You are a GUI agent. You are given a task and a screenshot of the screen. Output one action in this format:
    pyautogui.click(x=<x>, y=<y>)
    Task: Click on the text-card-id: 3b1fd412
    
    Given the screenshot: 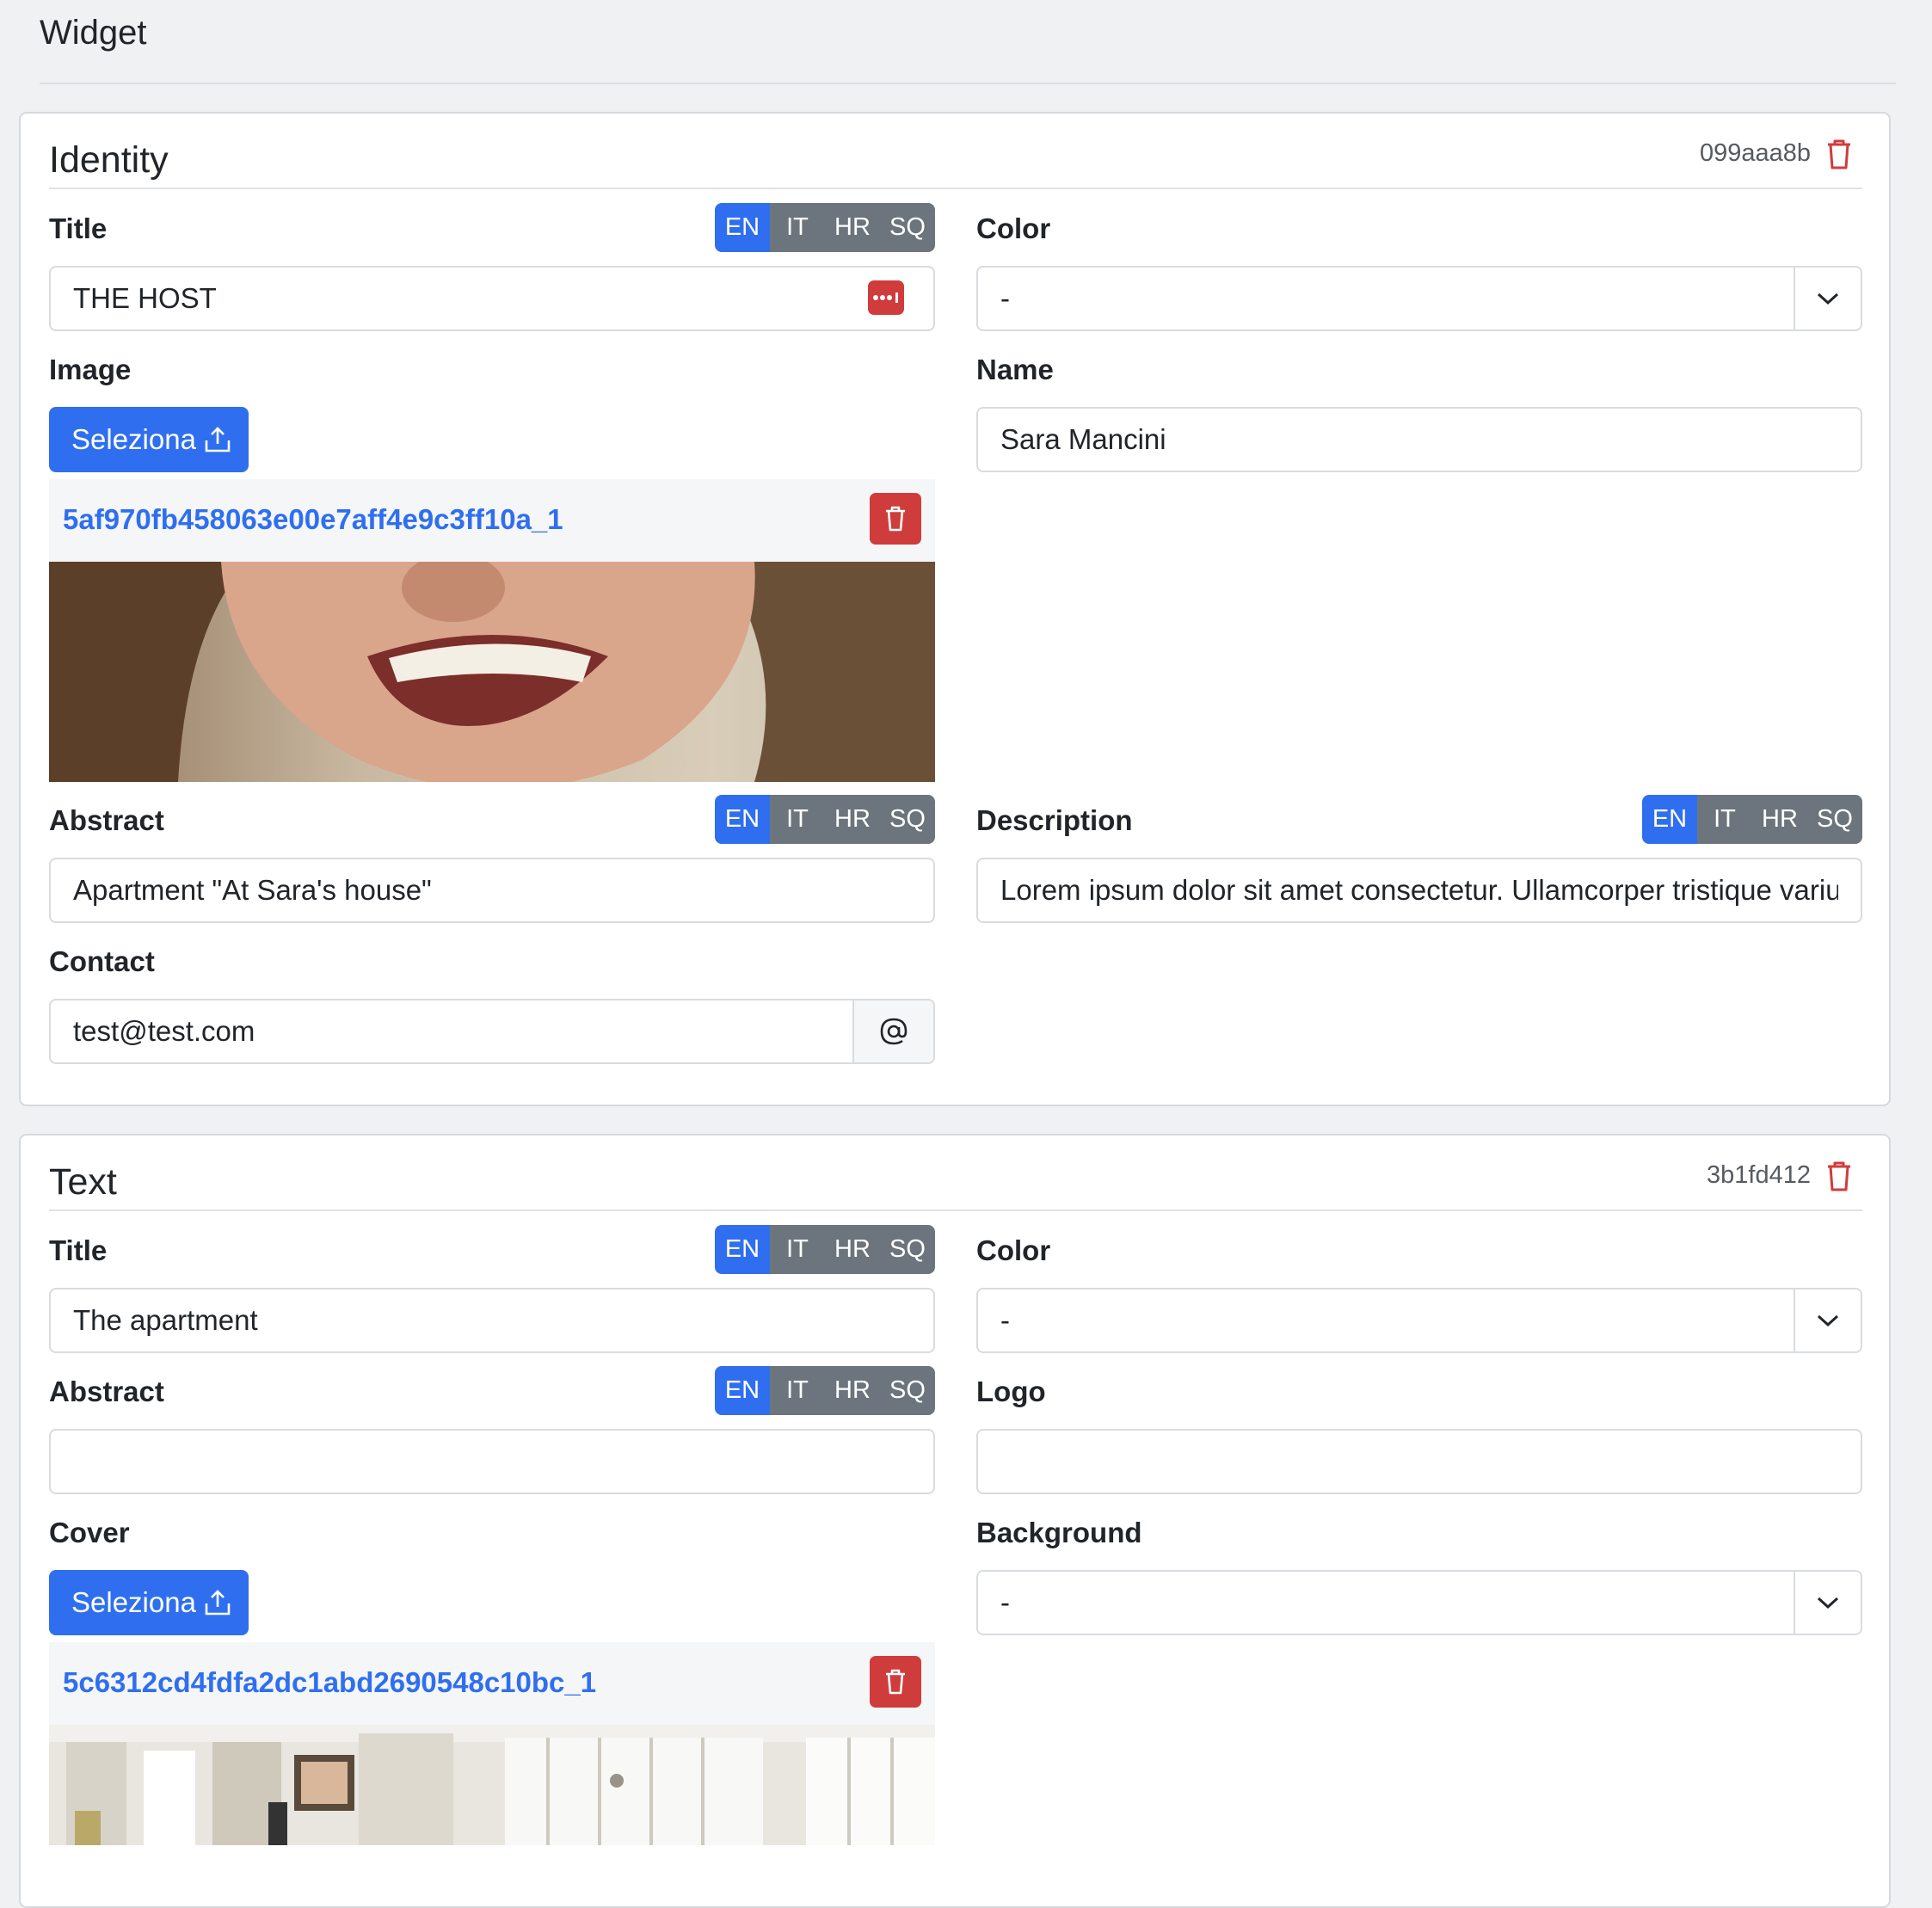 What is the action you would take?
    pyautogui.click(x=1759, y=1175)
    